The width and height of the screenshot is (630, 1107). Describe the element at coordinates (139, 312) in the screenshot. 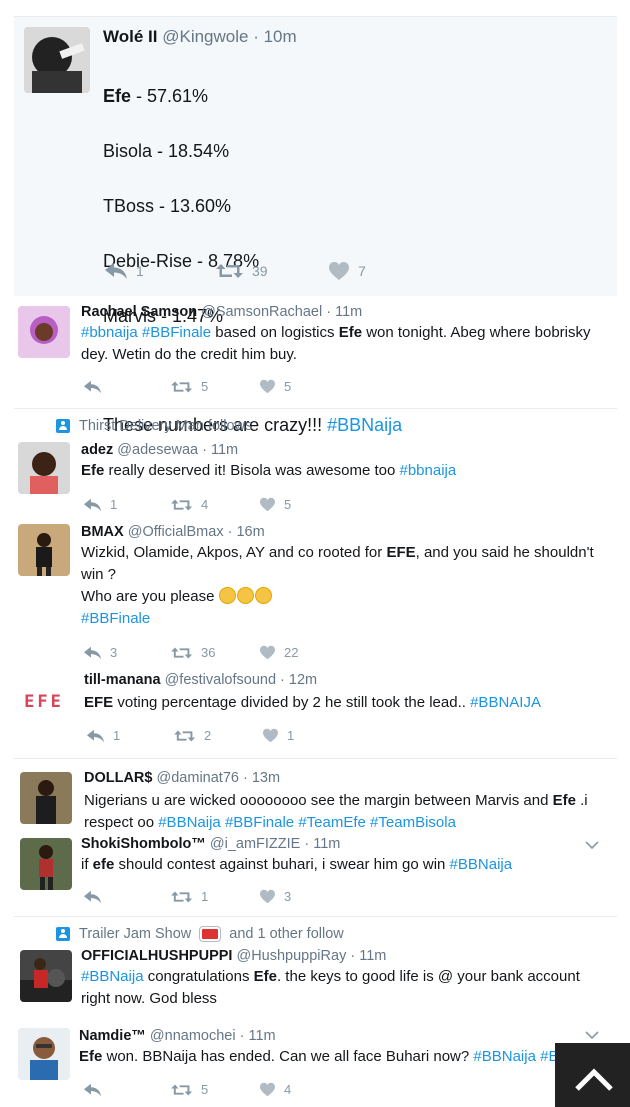

I see `display-name: Rachael Samson` at that location.